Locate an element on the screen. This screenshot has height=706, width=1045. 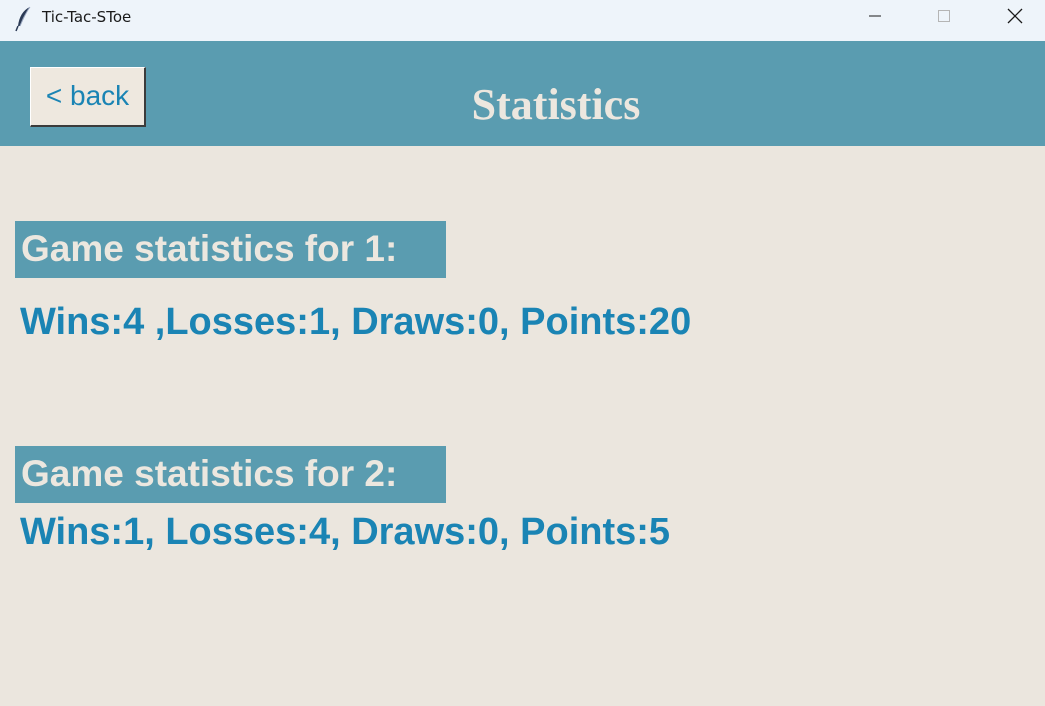
close-button is located at coordinates (1015, 18).